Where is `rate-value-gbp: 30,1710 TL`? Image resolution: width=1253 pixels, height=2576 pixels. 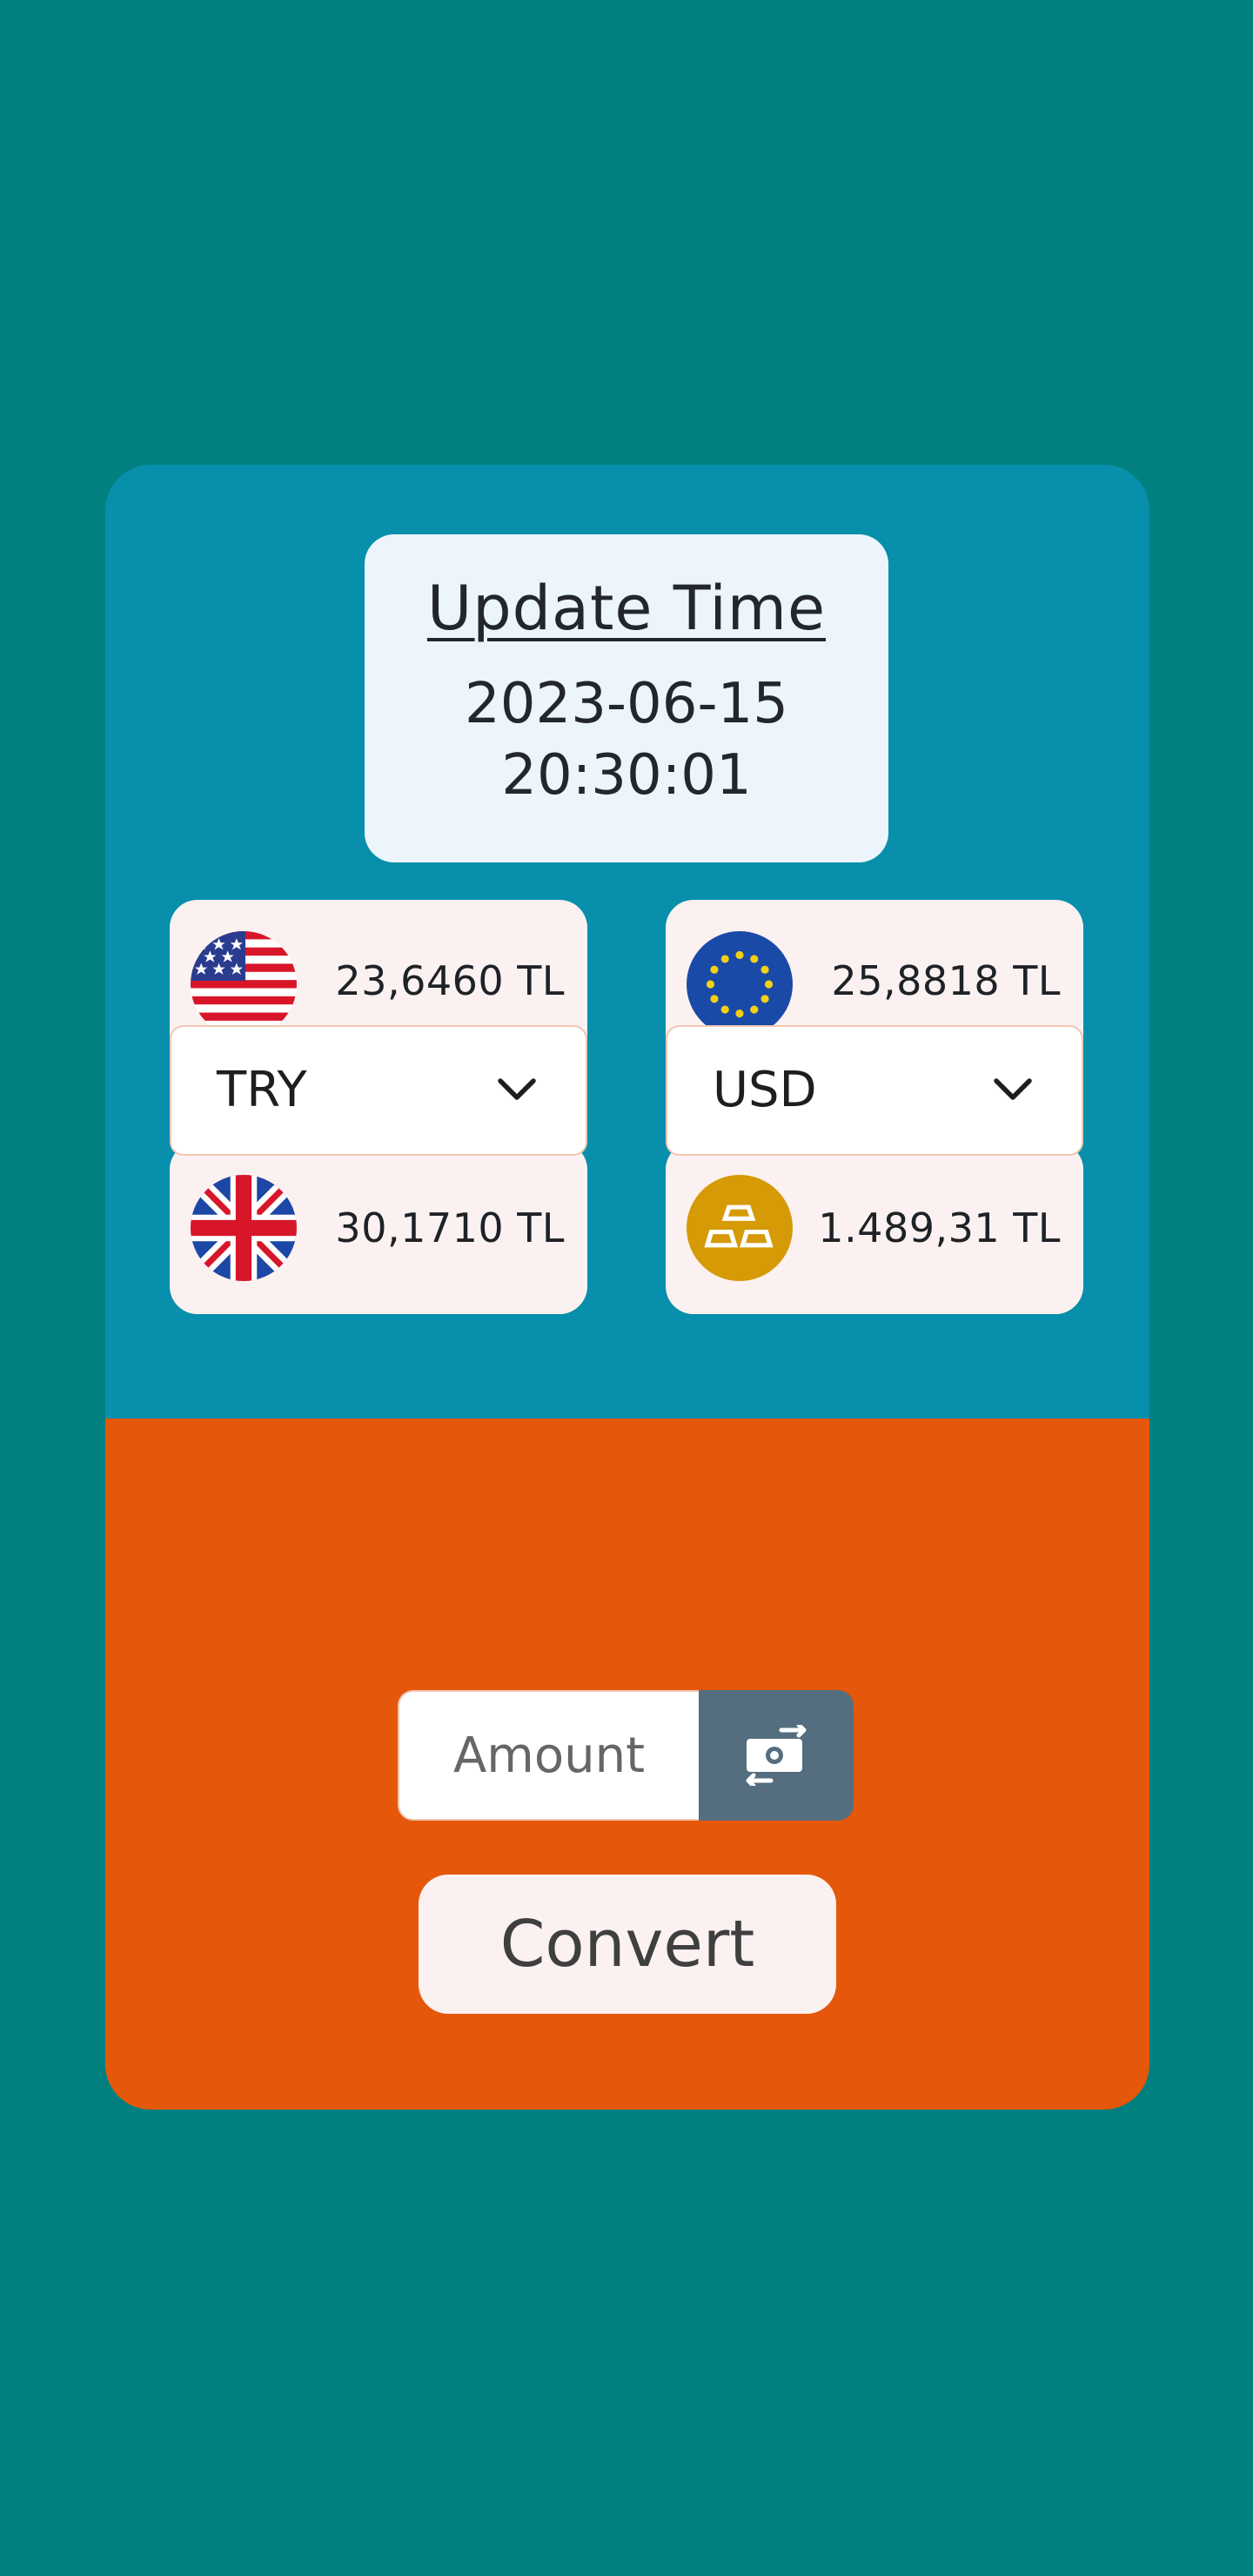
rate-value-gbp: 30,1710 TL is located at coordinates (450, 1227).